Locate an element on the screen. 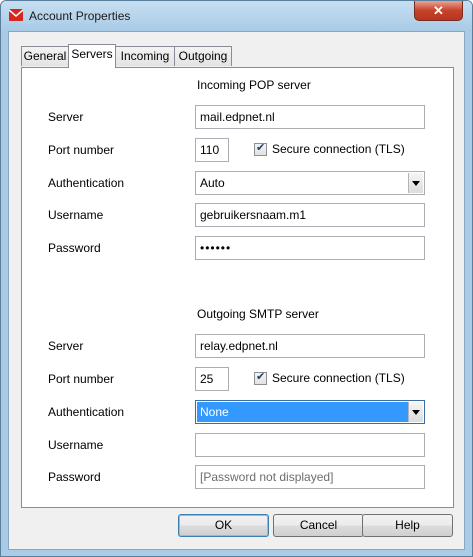 This screenshot has height=557, width=473. tab-servers: Servers is located at coordinates (92, 56).